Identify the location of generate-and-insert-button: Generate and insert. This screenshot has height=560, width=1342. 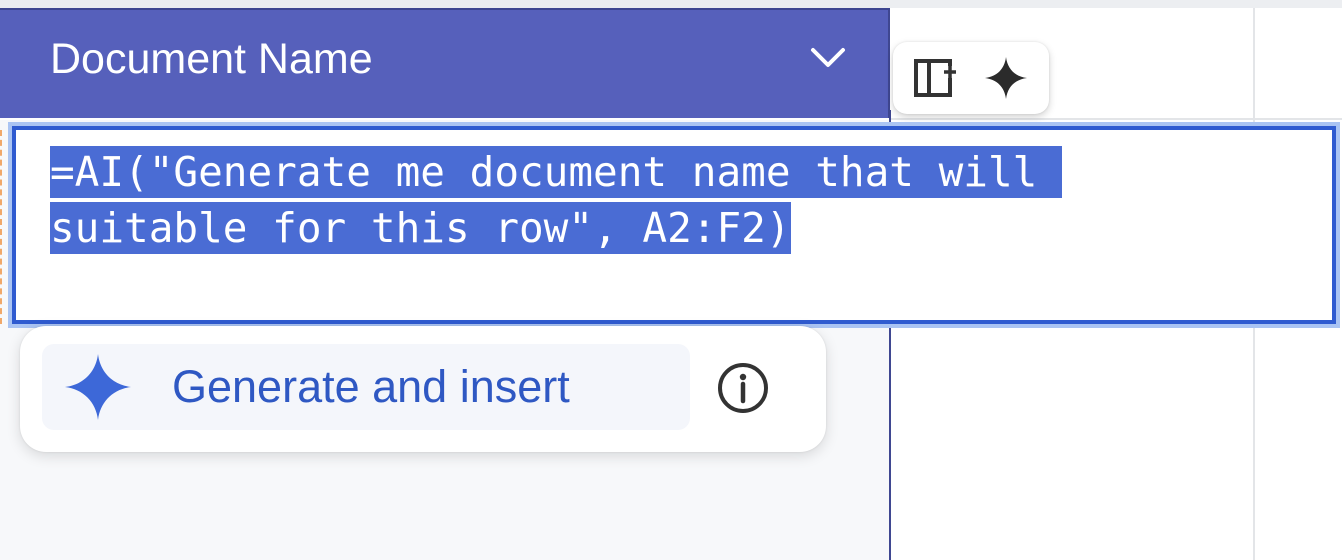
(366, 387).